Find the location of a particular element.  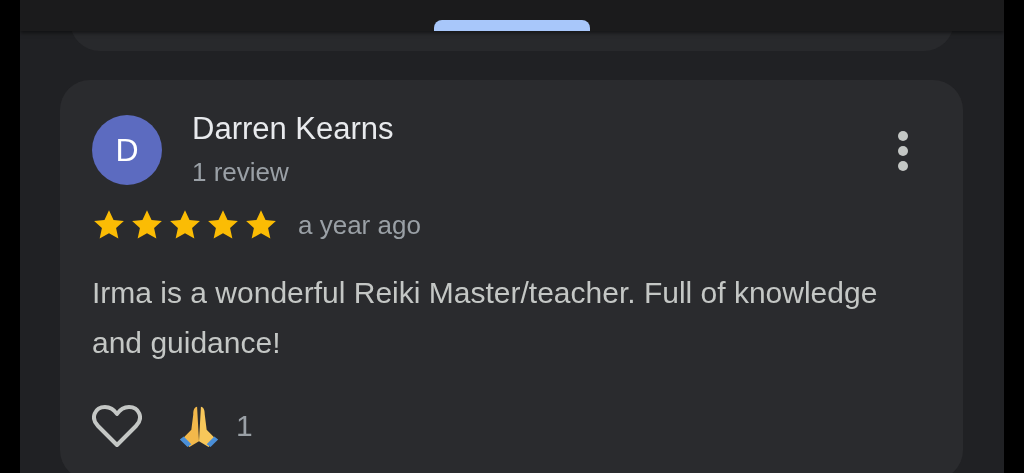

more-options-icon is located at coordinates (903, 151).